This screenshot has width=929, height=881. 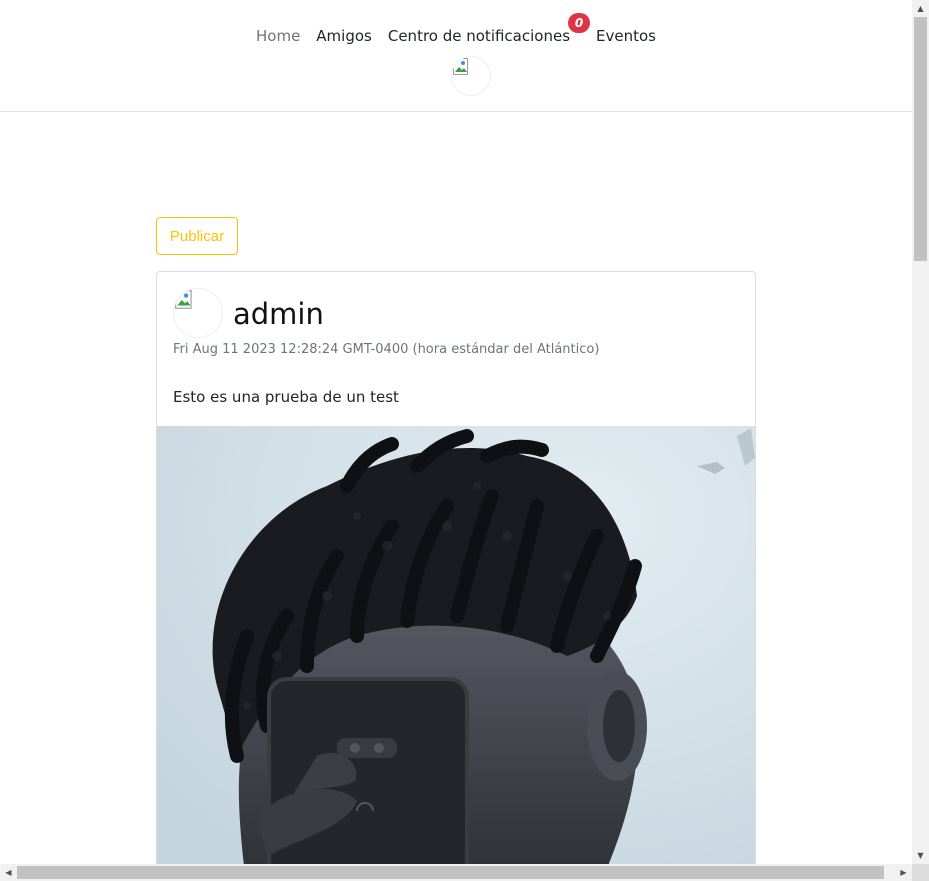 What do you see at coordinates (920, 139) in the screenshot?
I see `vertical-scrollbar-thumb` at bounding box center [920, 139].